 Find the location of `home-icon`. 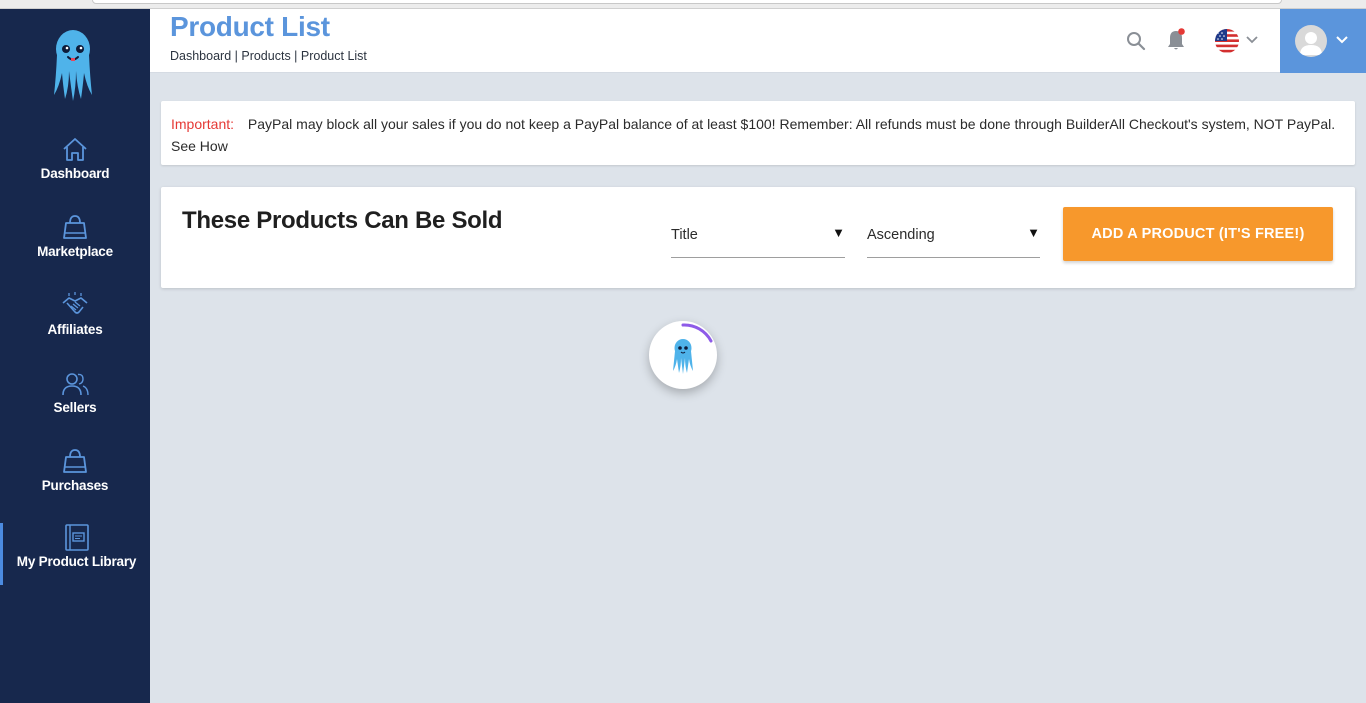

home-icon is located at coordinates (75, 149).